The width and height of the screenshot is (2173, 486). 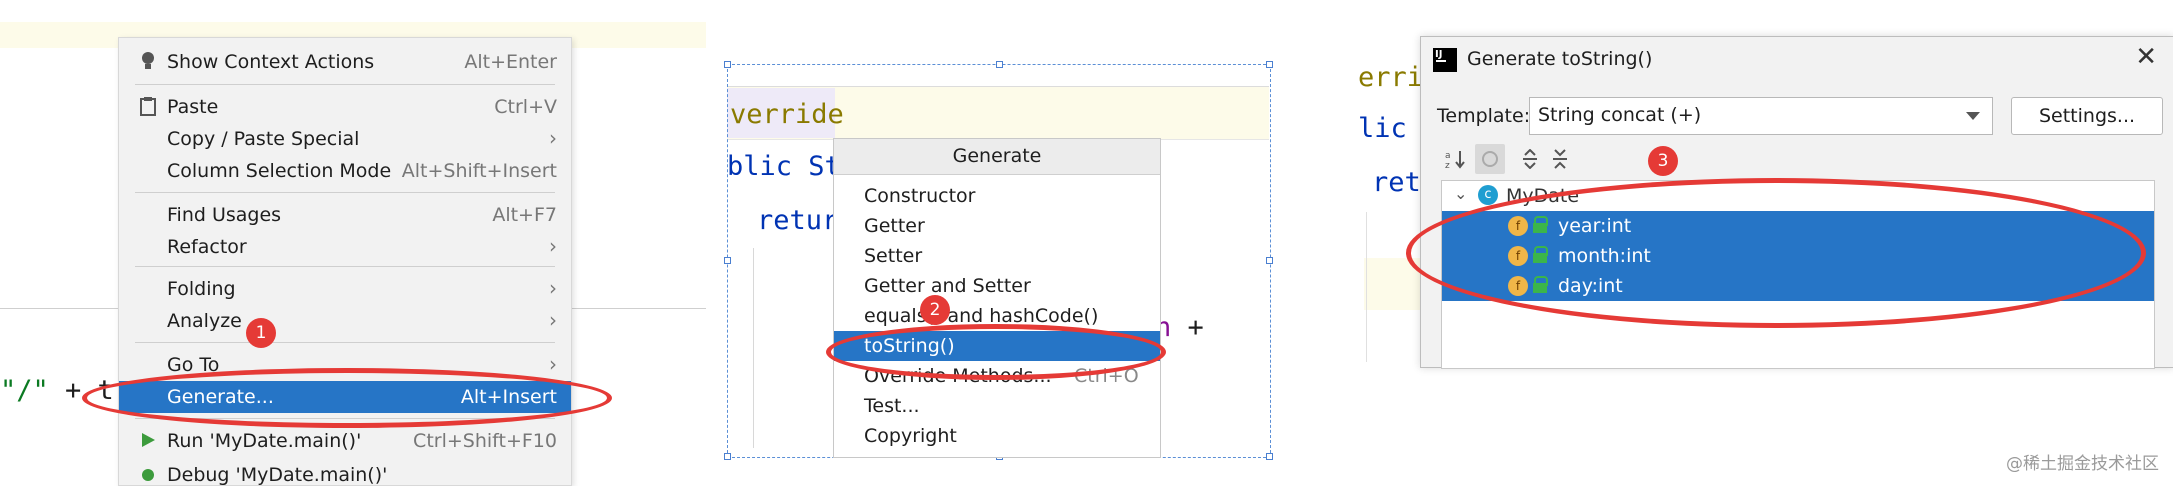 What do you see at coordinates (345, 321) in the screenshot?
I see `menu-item-analyze: Analyze ›` at bounding box center [345, 321].